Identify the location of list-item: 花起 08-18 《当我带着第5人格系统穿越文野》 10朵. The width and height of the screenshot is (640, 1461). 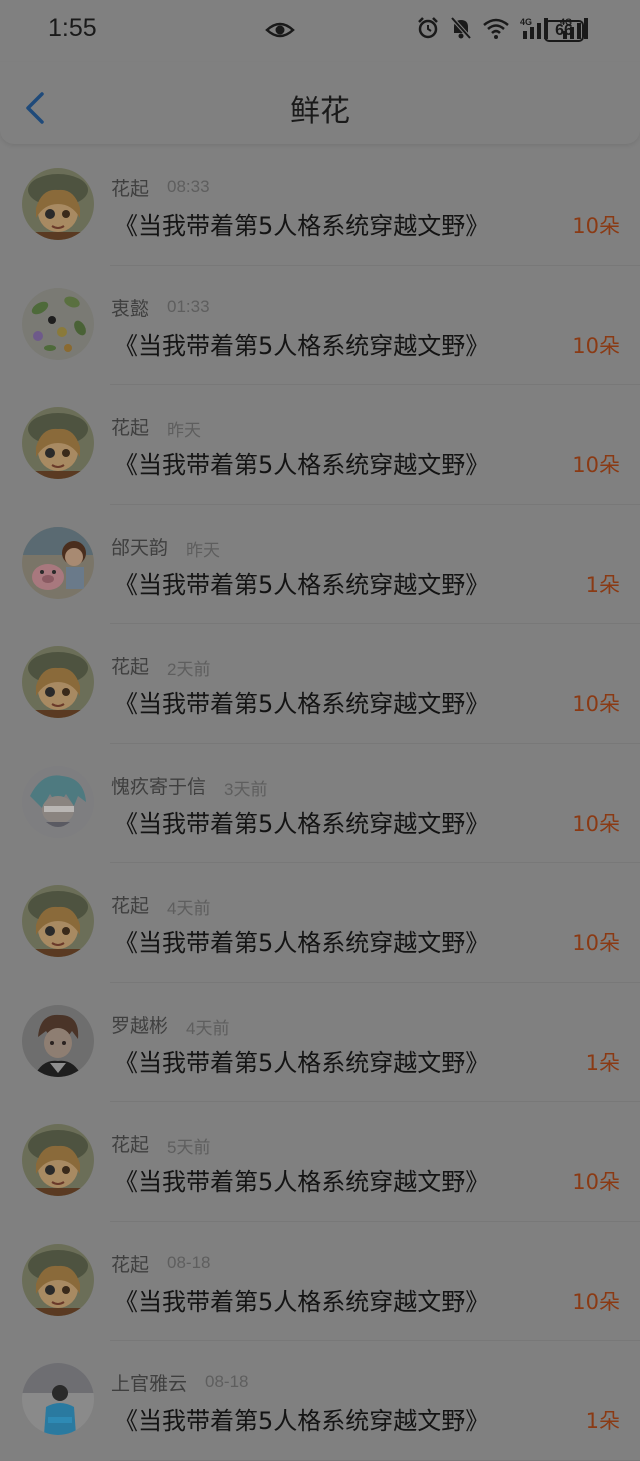
(320, 1282).